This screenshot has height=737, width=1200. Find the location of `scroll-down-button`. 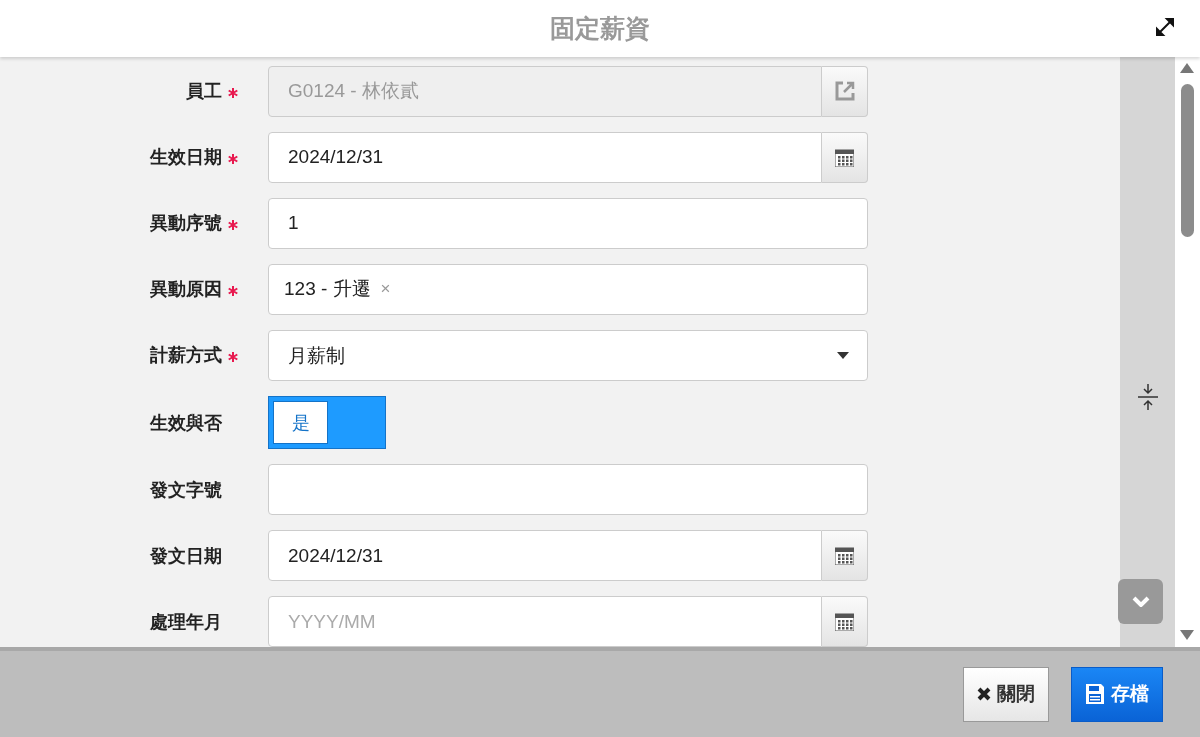

scroll-down-button is located at coordinates (1140, 601).